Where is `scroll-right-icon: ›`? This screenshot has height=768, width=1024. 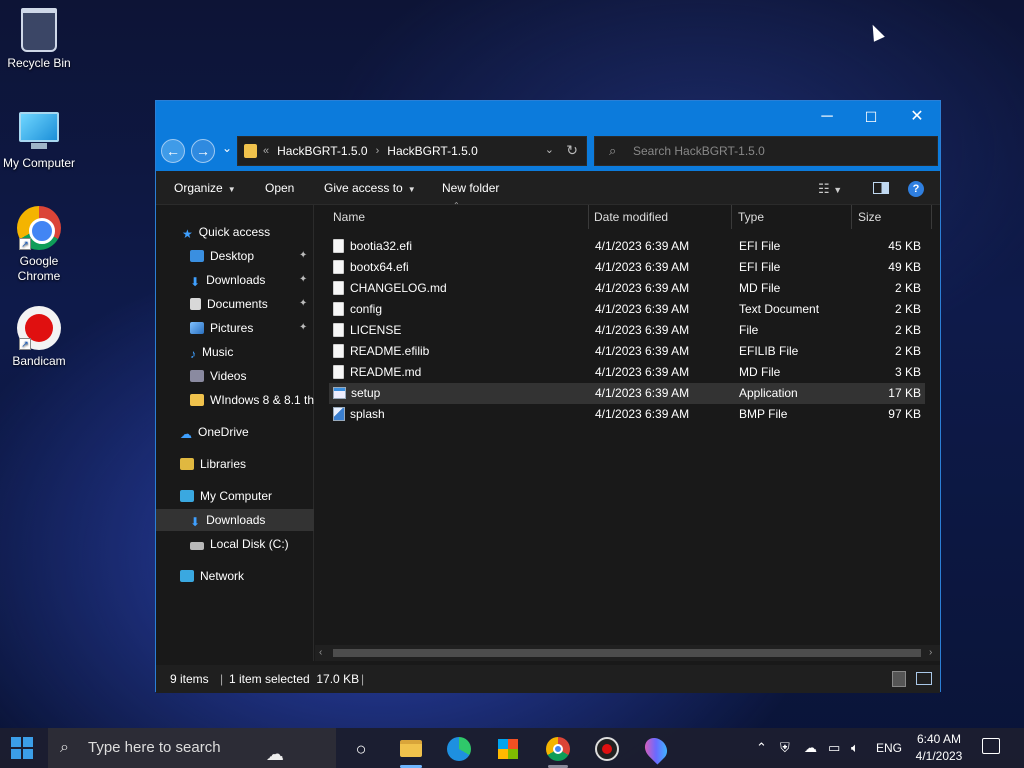 scroll-right-icon: › is located at coordinates (930, 653).